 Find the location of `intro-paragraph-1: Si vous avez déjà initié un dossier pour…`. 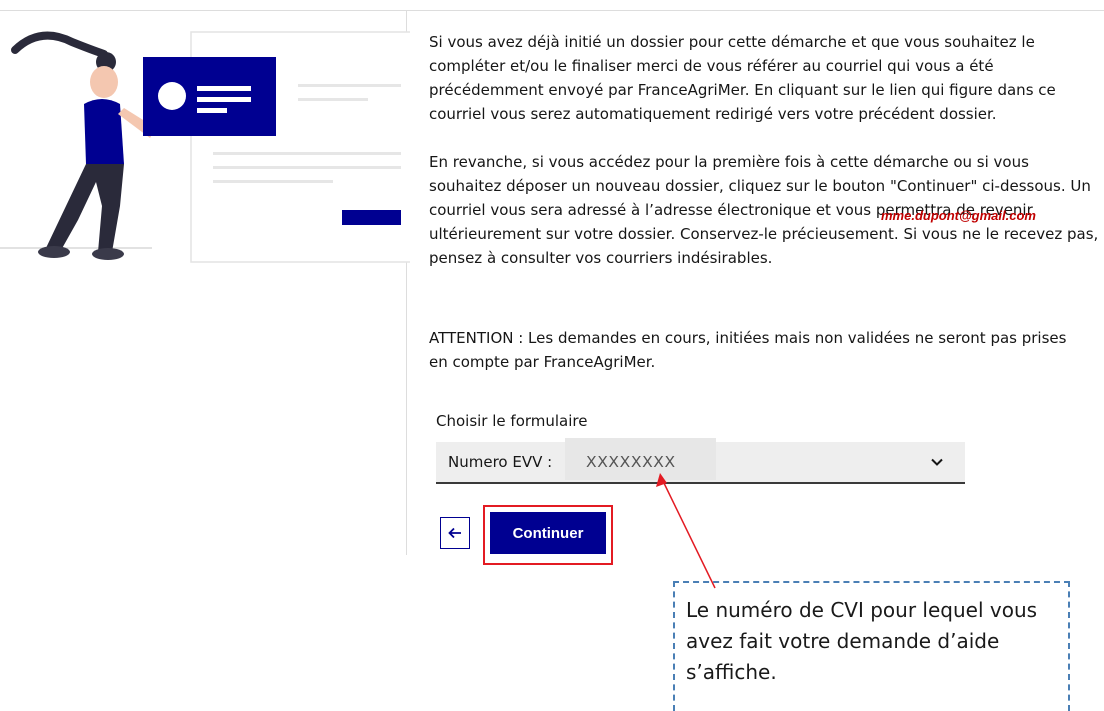

intro-paragraph-1: Si vous avez déjà initié un dossier pour… is located at coordinates (742, 78).